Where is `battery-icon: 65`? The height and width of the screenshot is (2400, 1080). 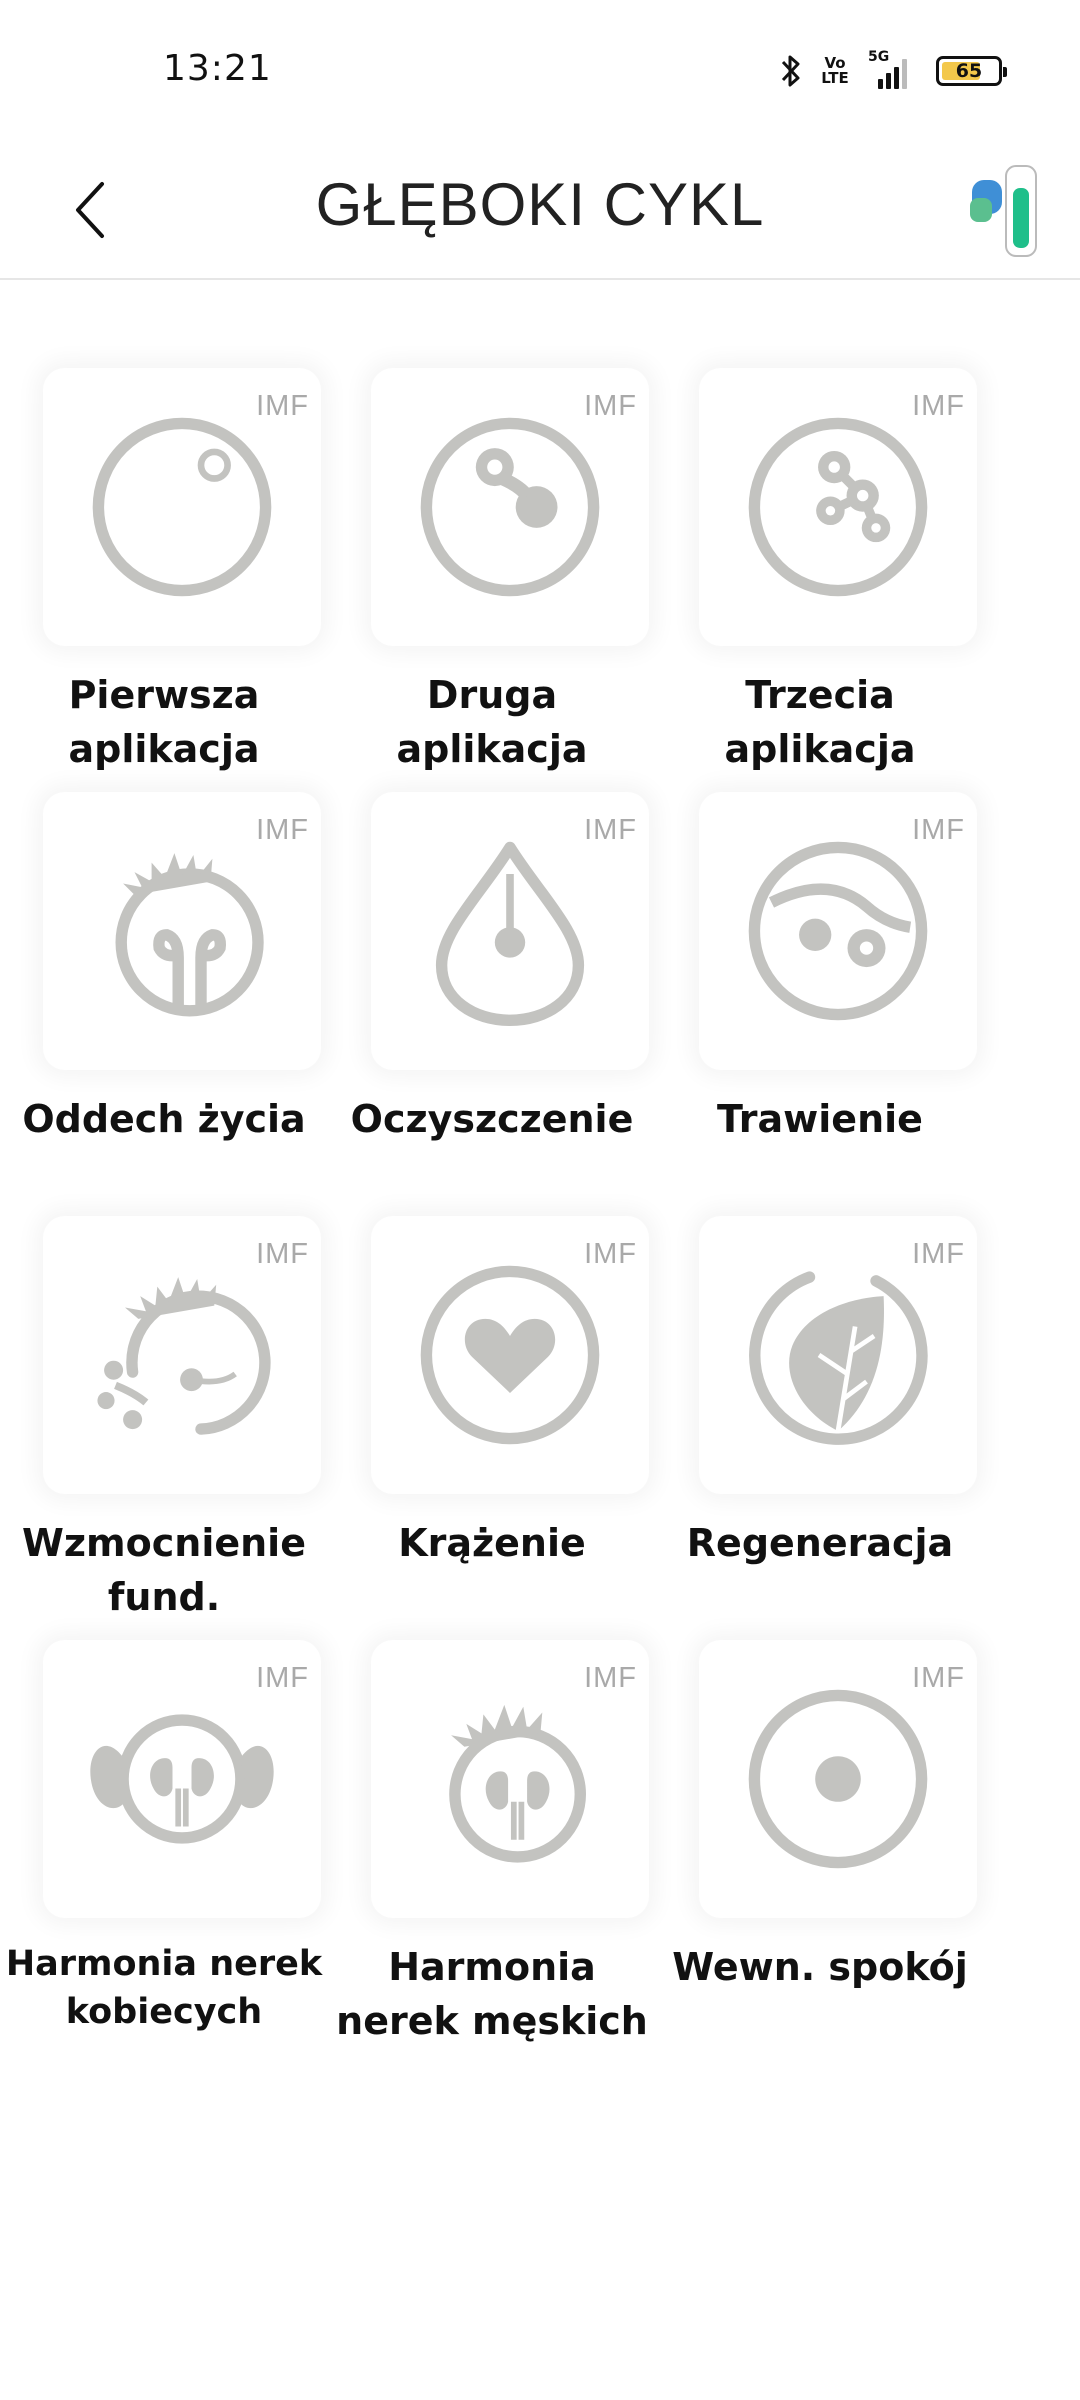 battery-icon: 65 is located at coordinates (971, 71).